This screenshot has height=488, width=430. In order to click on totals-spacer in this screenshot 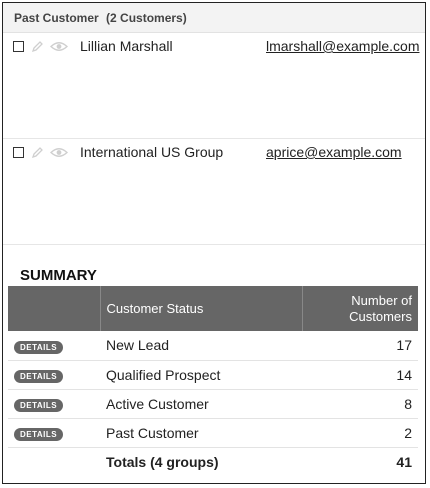, I will do `click(54, 462)`.